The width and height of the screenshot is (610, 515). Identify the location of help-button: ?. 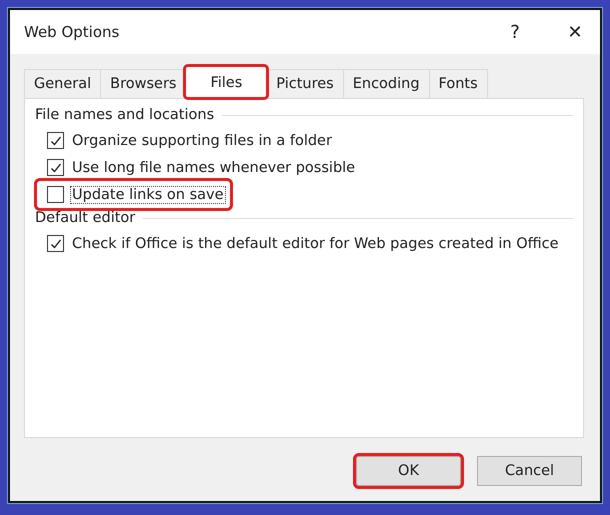
(515, 32).